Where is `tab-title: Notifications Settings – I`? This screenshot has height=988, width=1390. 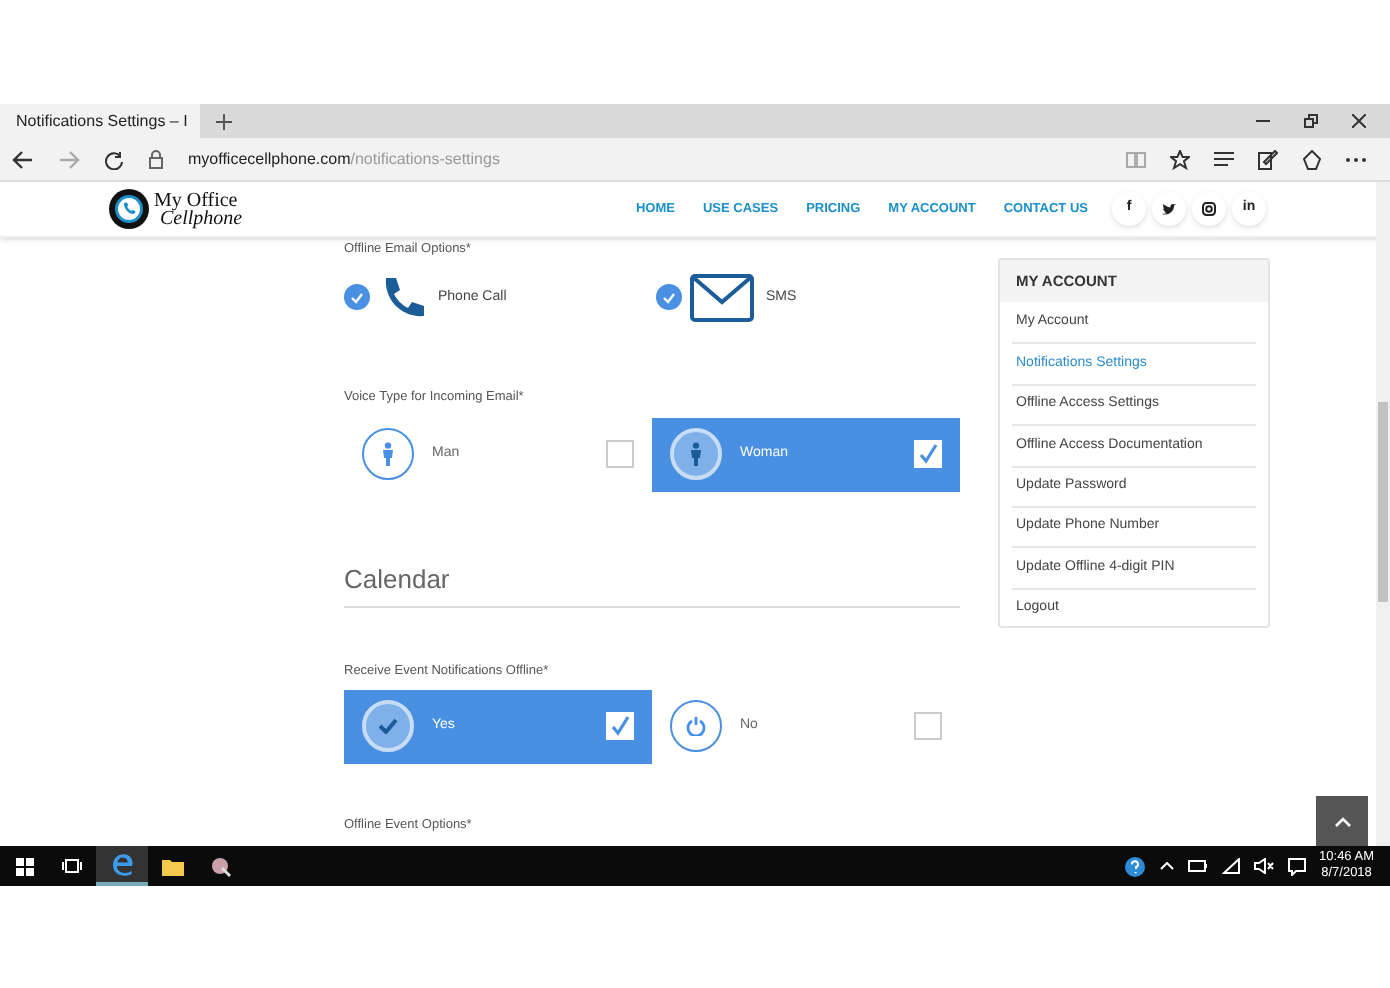
tab-title: Notifications Settings – I is located at coordinates (102, 121).